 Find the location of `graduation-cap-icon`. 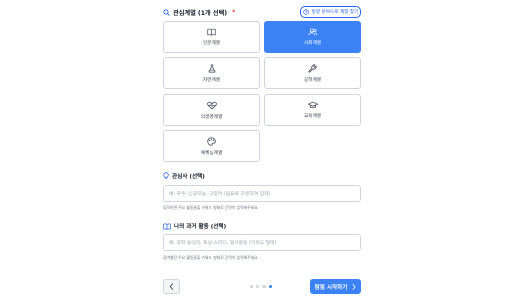

graduation-cap-icon is located at coordinates (312, 105).